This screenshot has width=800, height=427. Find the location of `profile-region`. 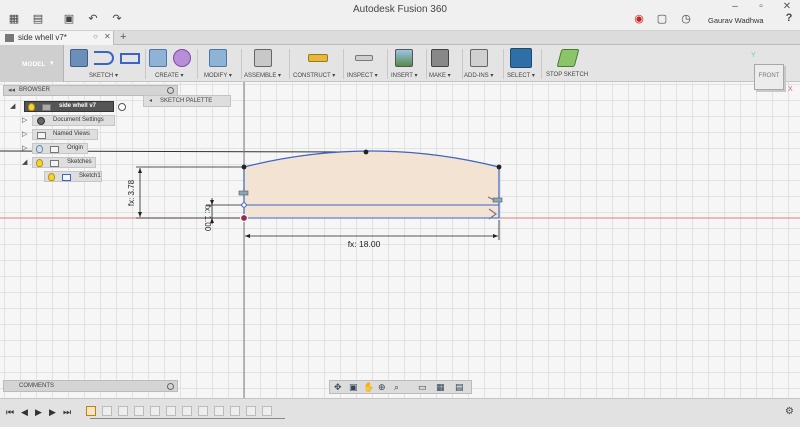

profile-region is located at coordinates (371, 184).